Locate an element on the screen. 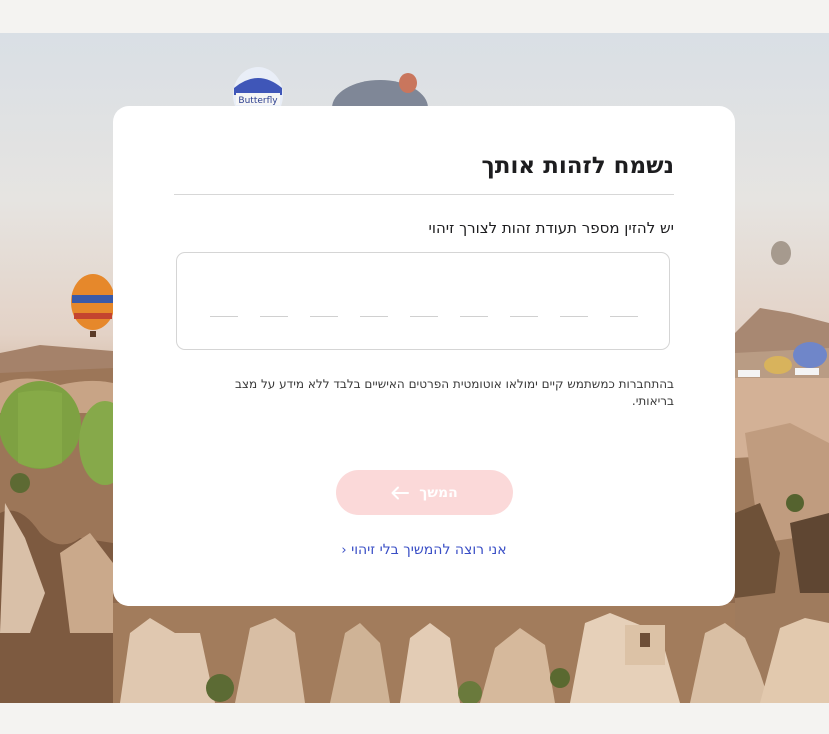 Image resolution: width=829 pixels, height=734 pixels. bottom-bar is located at coordinates (414, 718).